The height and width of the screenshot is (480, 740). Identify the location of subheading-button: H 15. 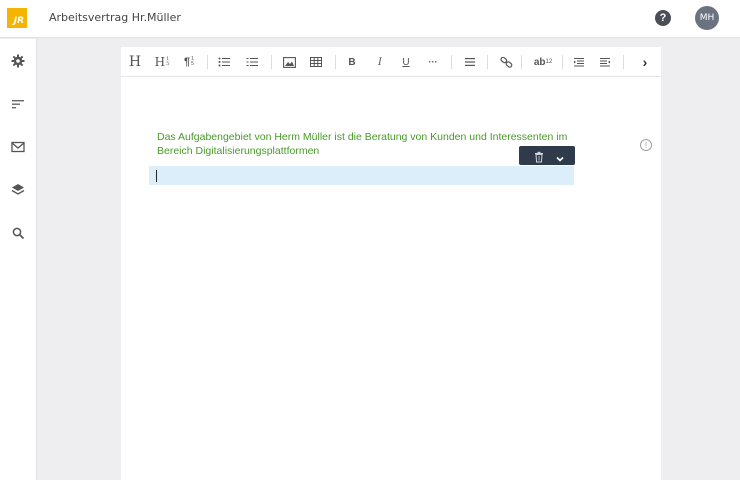
(162, 62).